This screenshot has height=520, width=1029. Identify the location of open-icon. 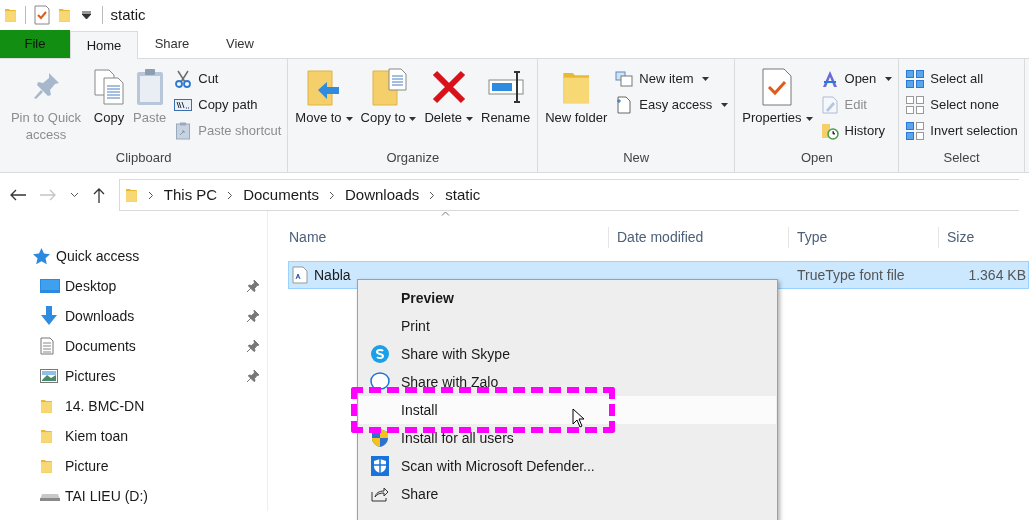
(829, 79).